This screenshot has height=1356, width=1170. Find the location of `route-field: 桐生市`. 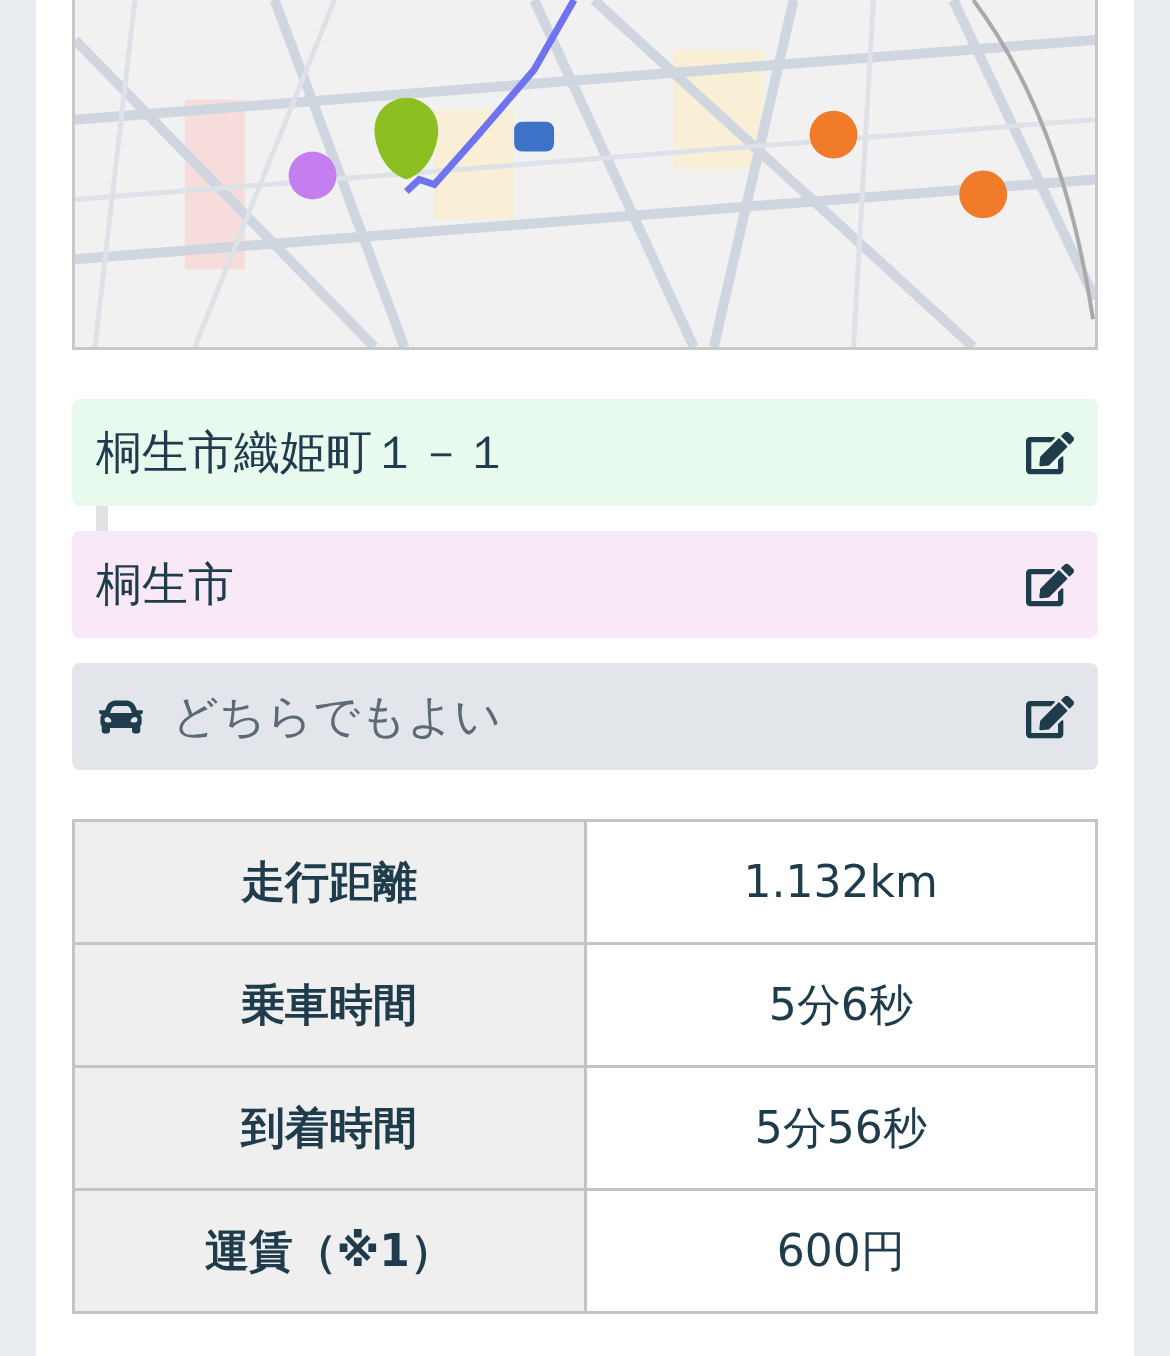

route-field: 桐生市 is located at coordinates (585, 584).